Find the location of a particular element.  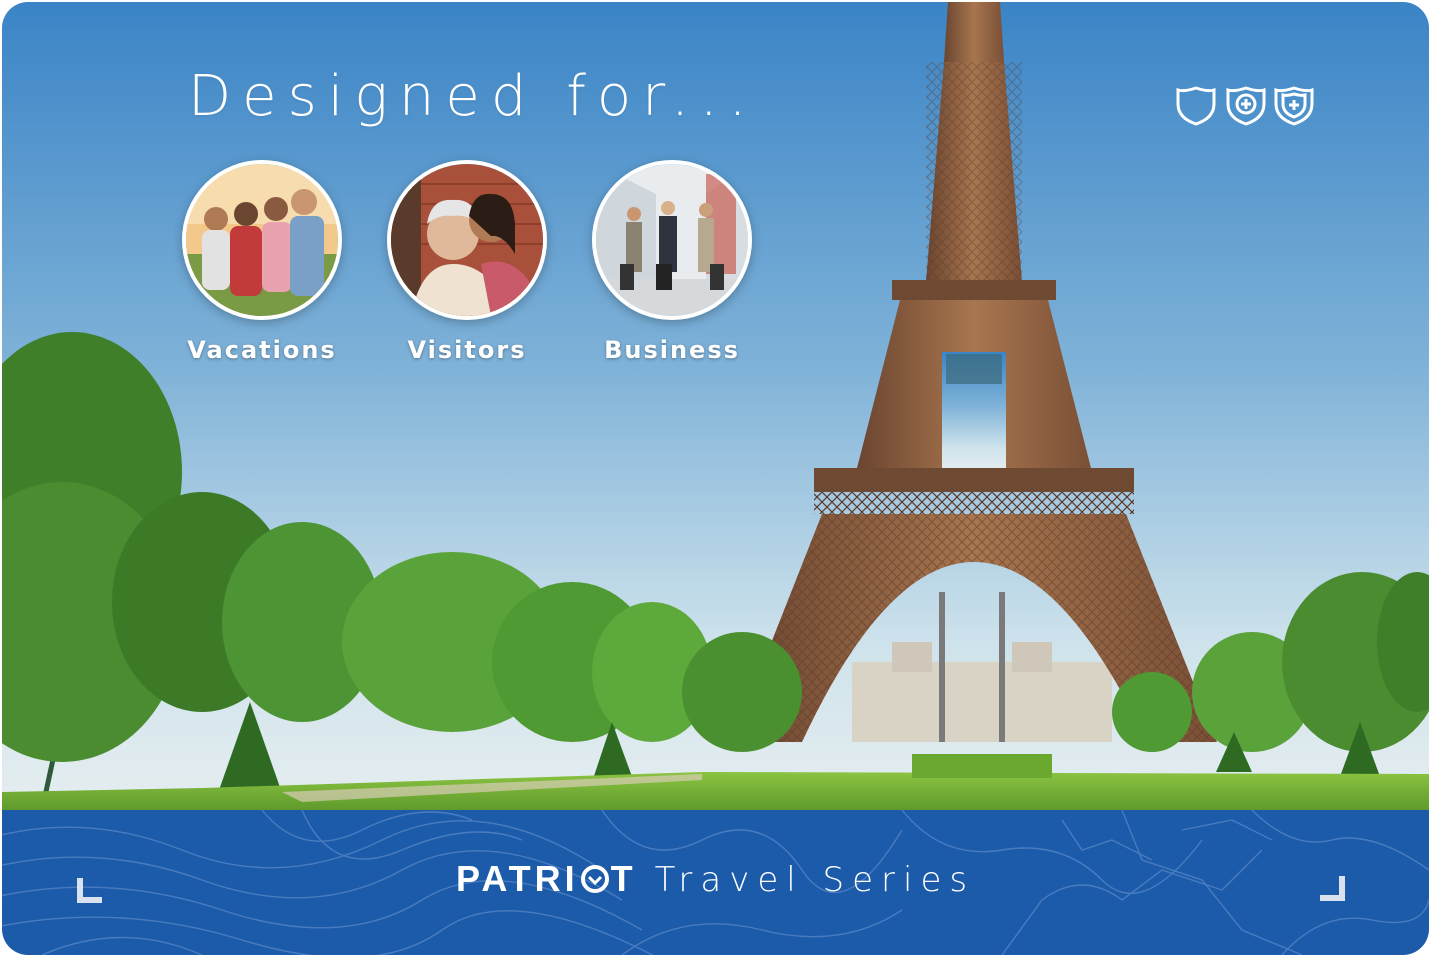

brand-logo: PATRI T is located at coordinates (546, 878).